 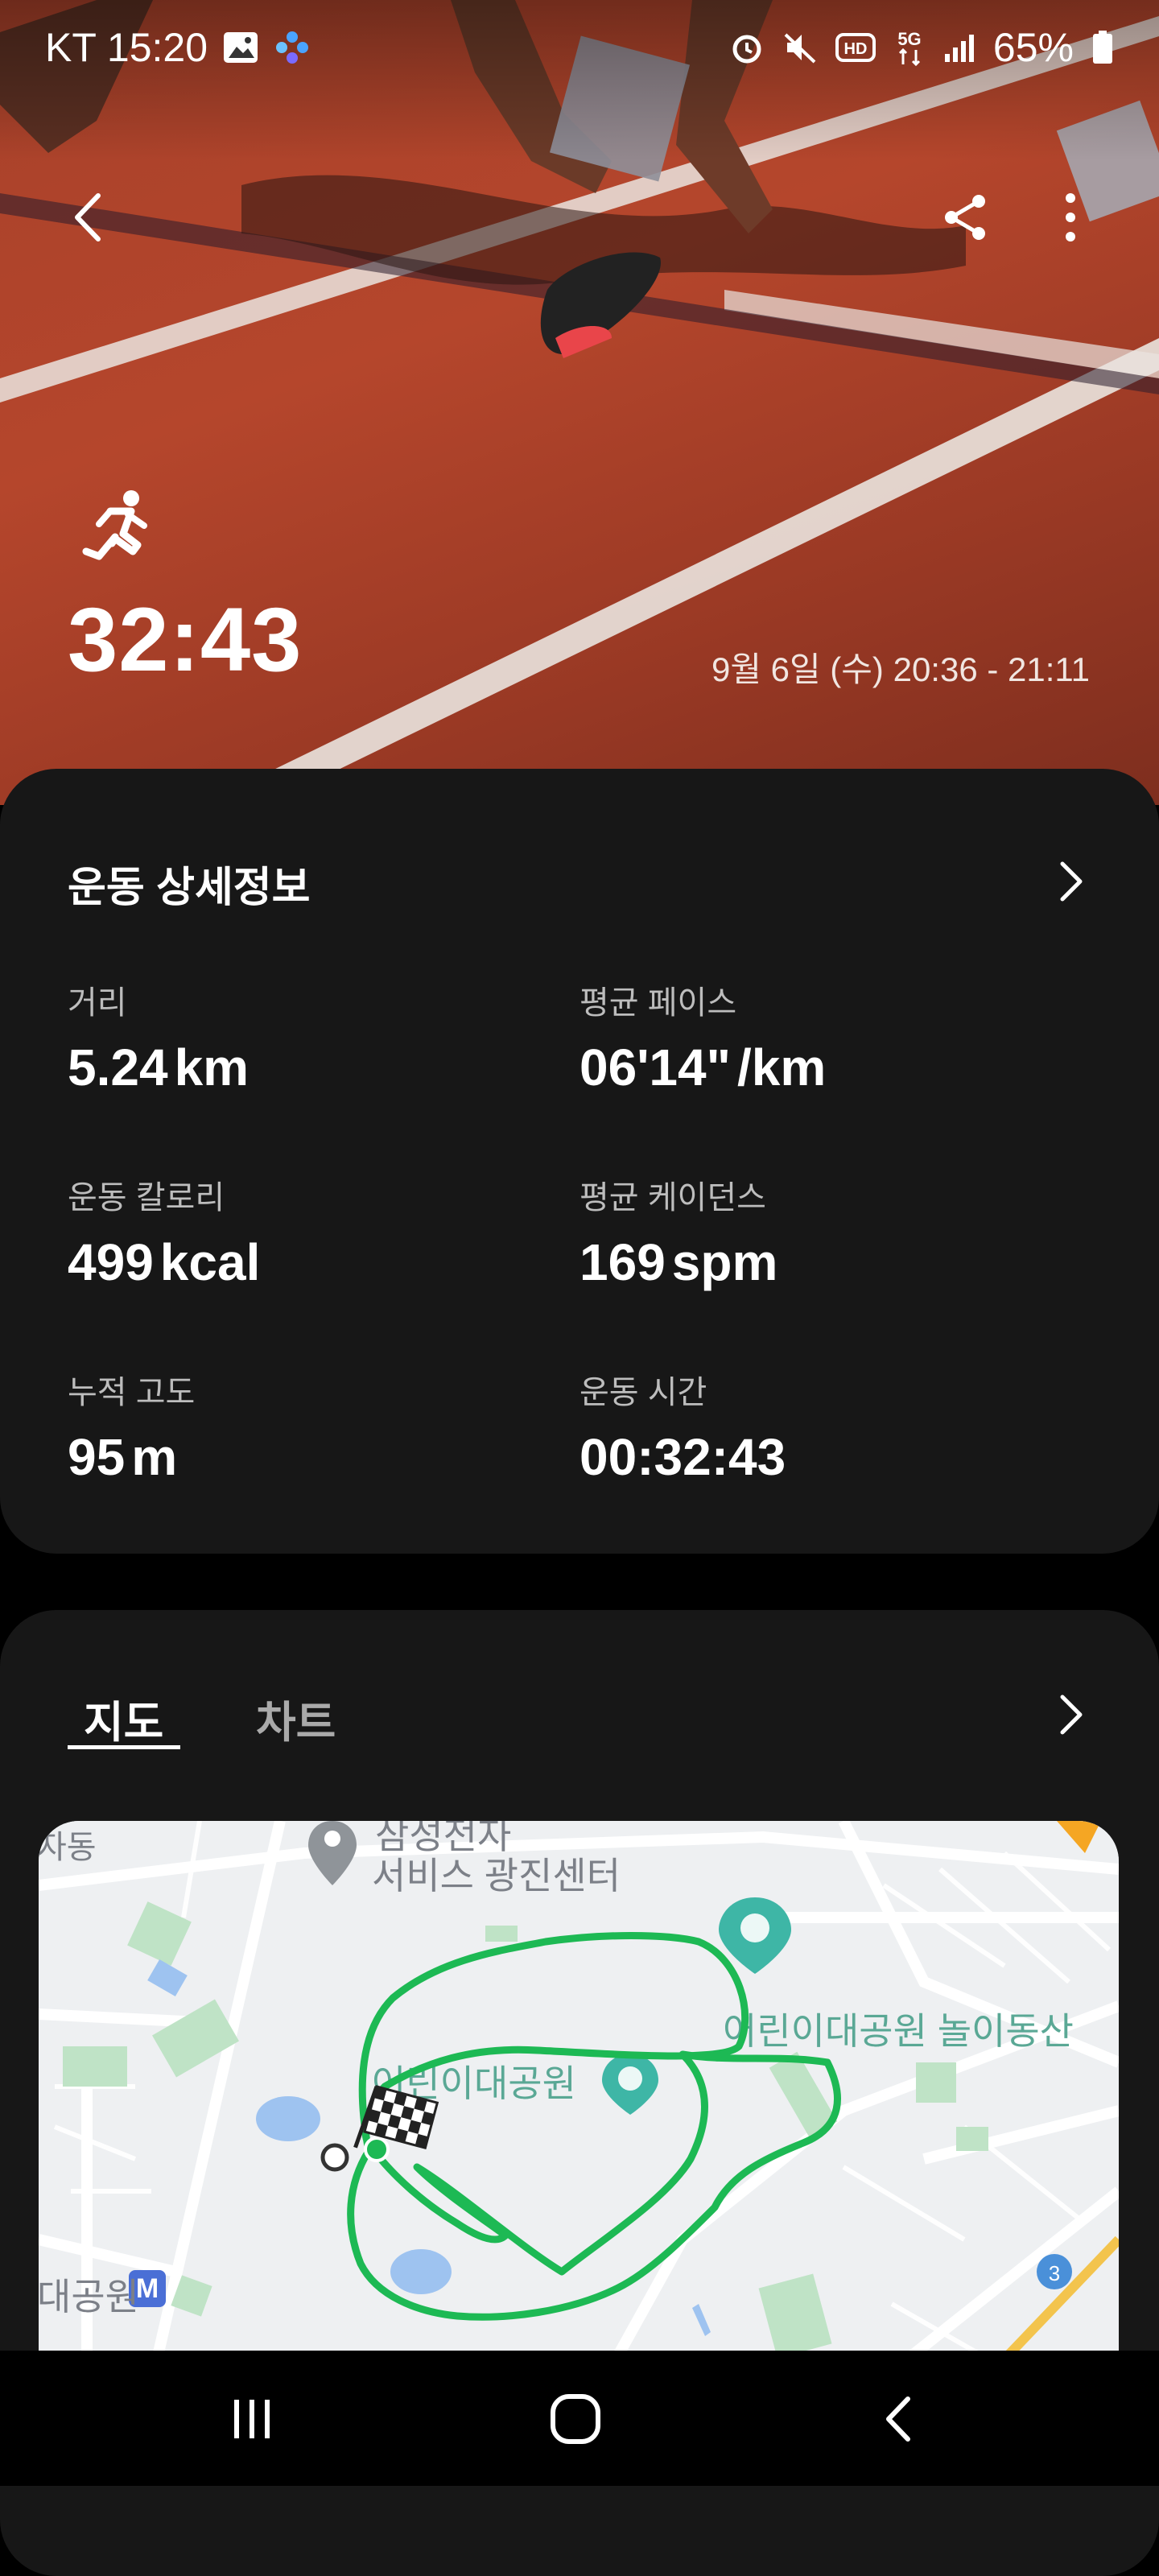 I want to click on metric-calories: 운동 칼로리 499 kcal, so click(x=293, y=1231).